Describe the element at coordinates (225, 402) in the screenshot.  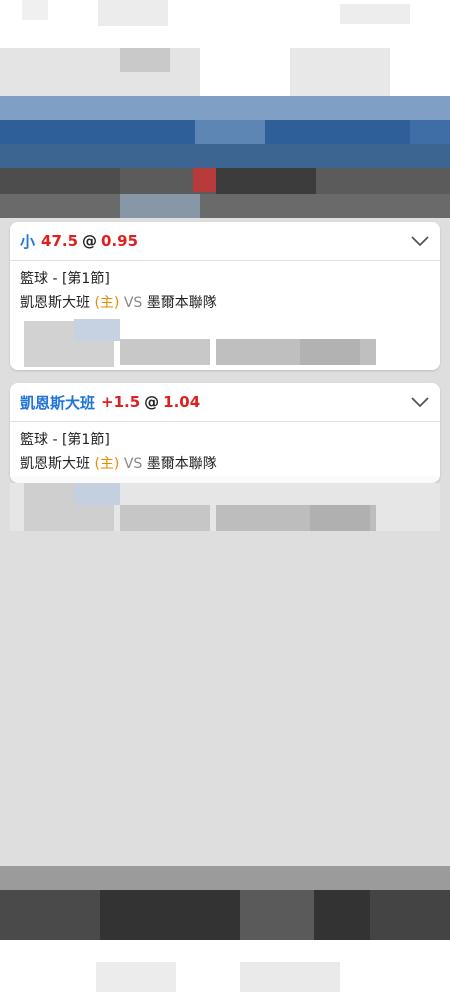
I see `bet-card-header: 凱恩斯大班 +1.5 @ 1.04` at that location.